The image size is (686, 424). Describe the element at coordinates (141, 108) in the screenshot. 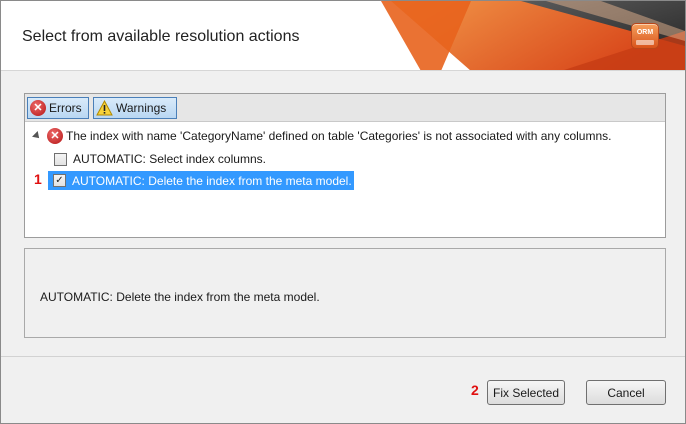

I see `warnings-filter-label: Warnings` at that location.